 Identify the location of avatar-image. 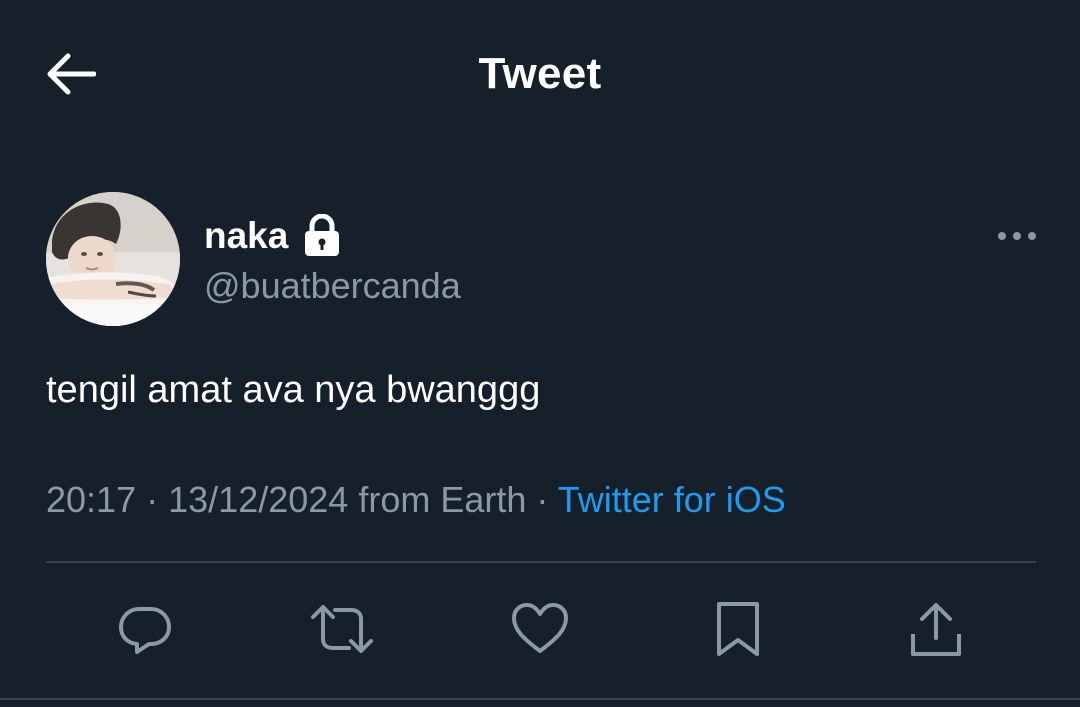
(113, 259).